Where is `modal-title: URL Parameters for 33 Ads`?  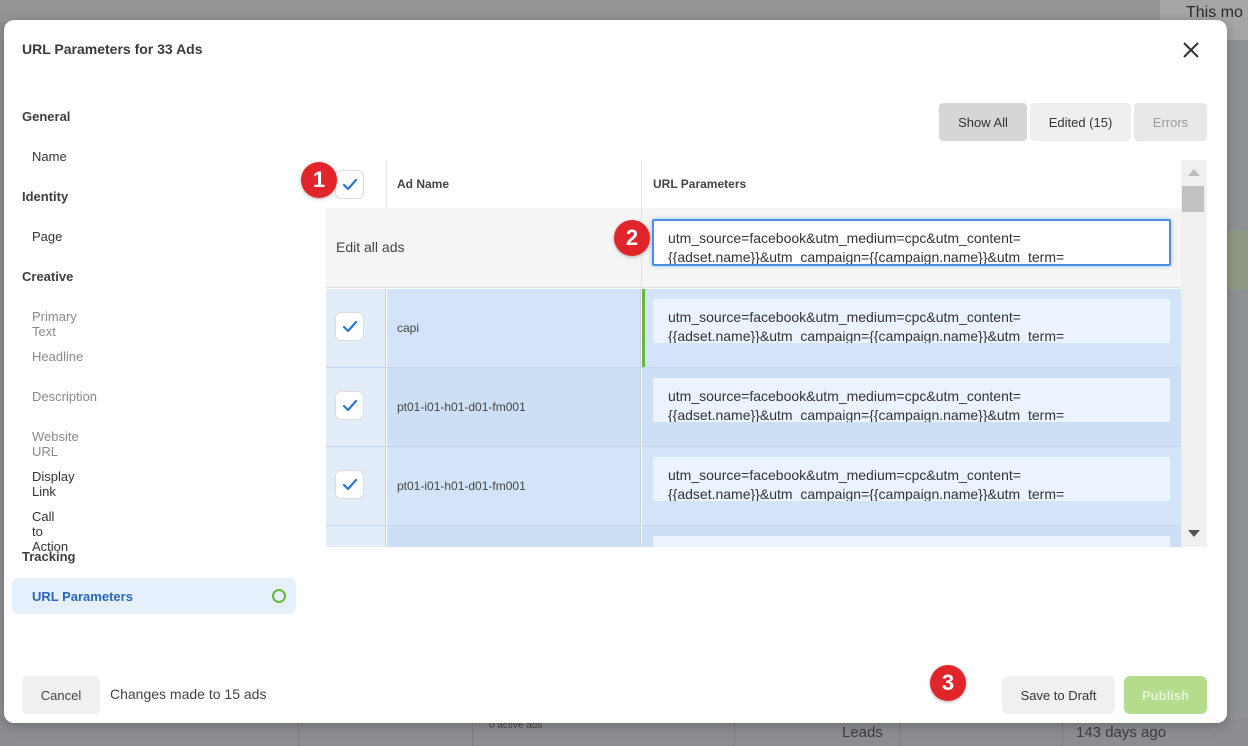 modal-title: URL Parameters for 33 Ads is located at coordinates (112, 49).